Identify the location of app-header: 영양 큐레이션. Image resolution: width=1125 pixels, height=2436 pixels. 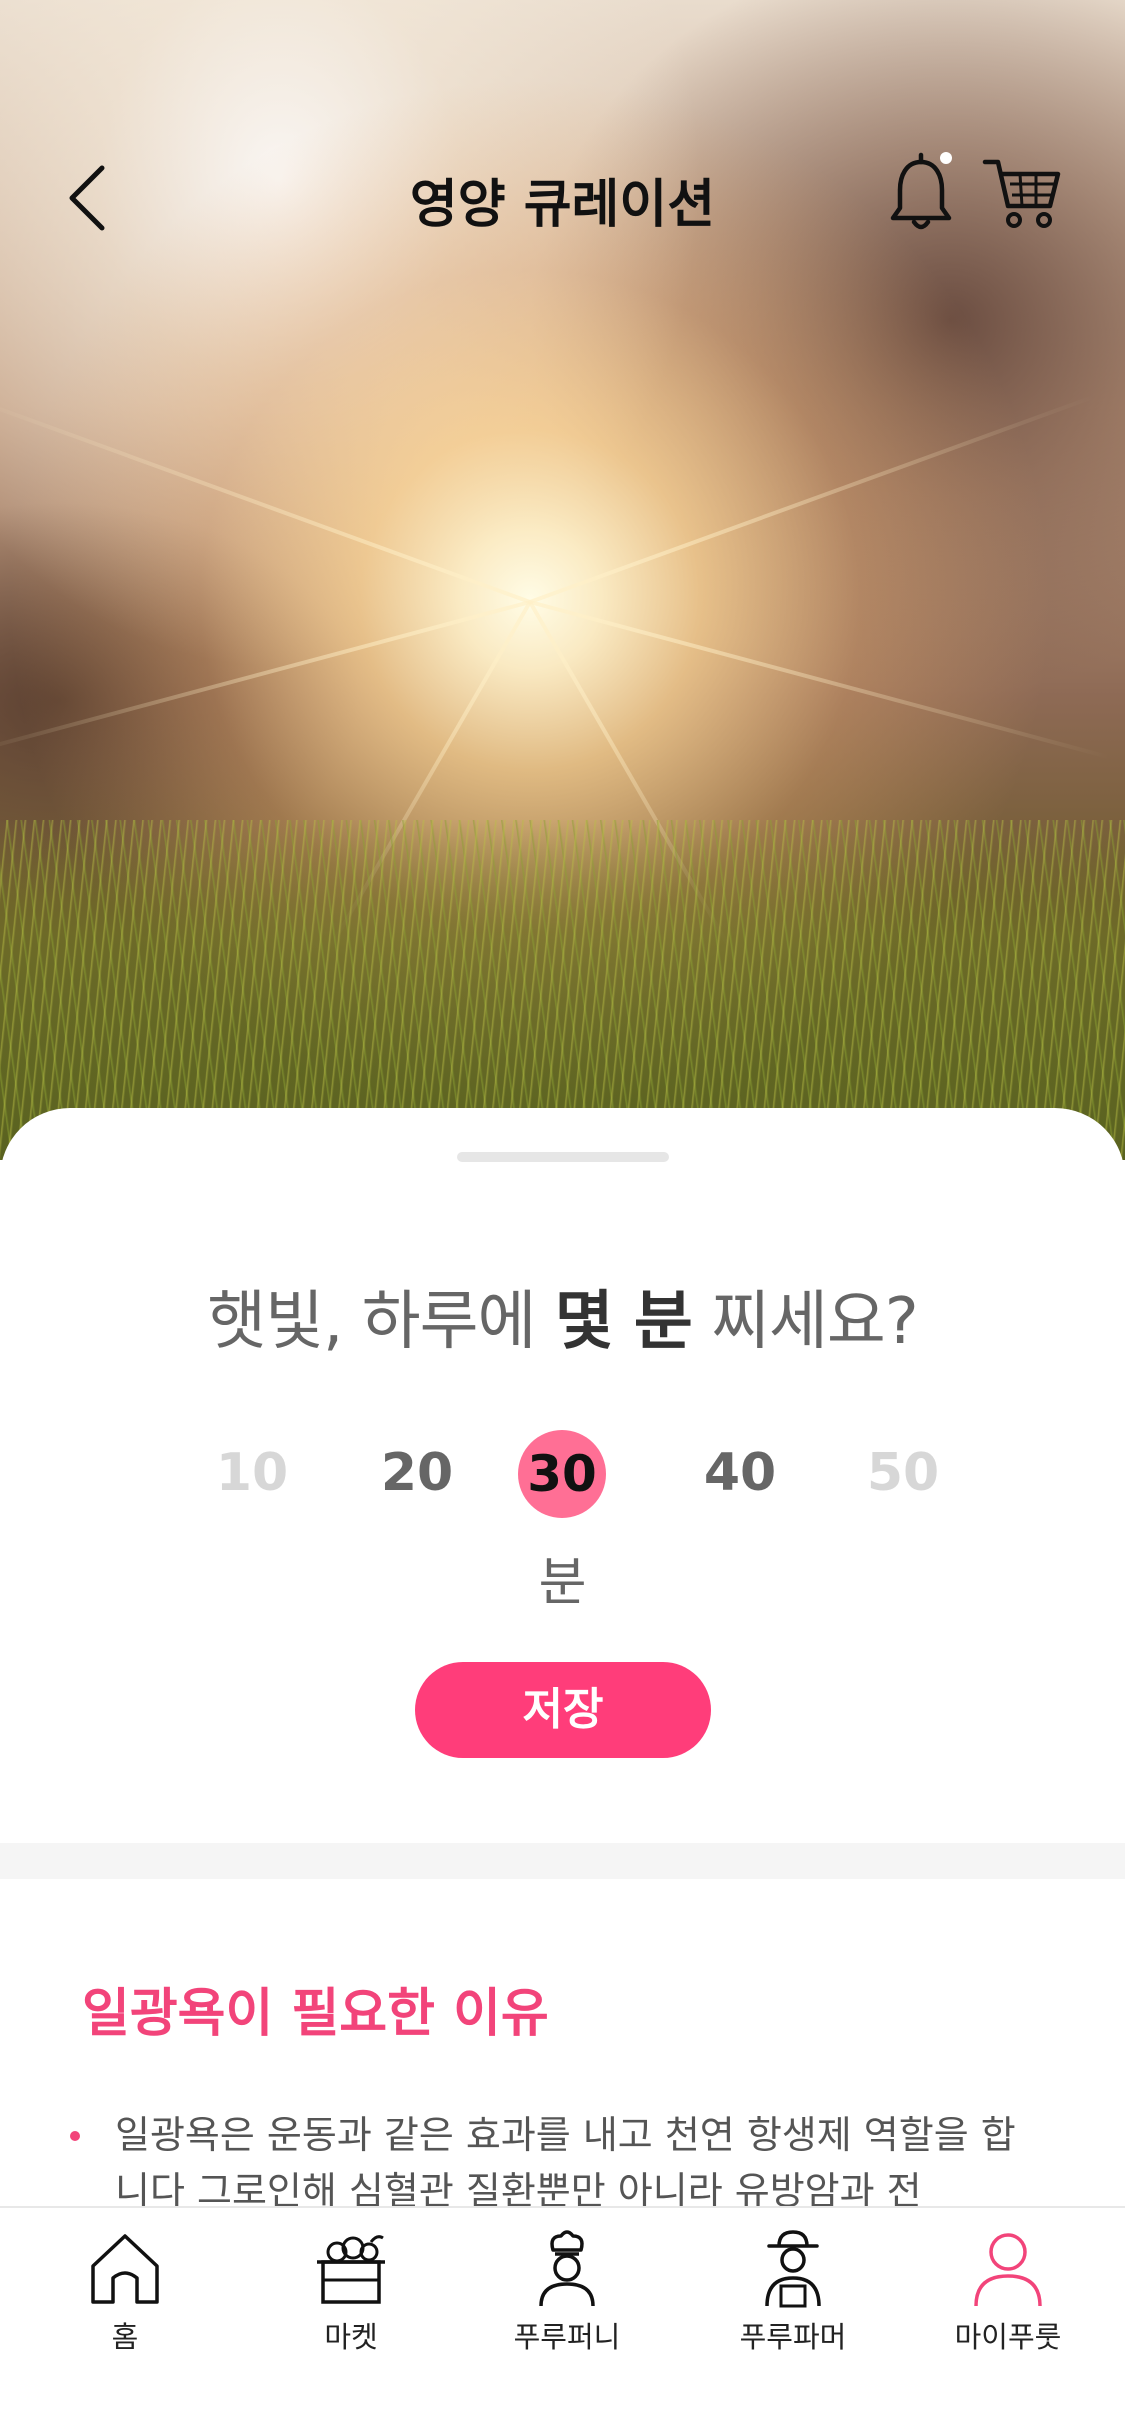
(562, 195).